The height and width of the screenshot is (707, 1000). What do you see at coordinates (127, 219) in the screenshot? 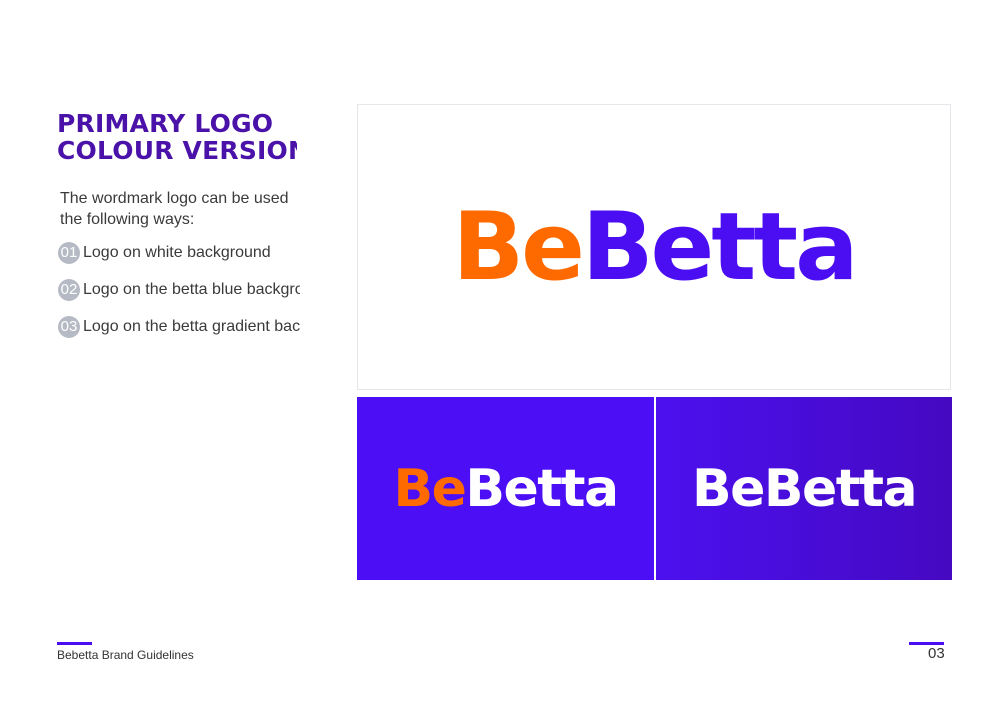
I see `intro-line-2: the following ways:` at bounding box center [127, 219].